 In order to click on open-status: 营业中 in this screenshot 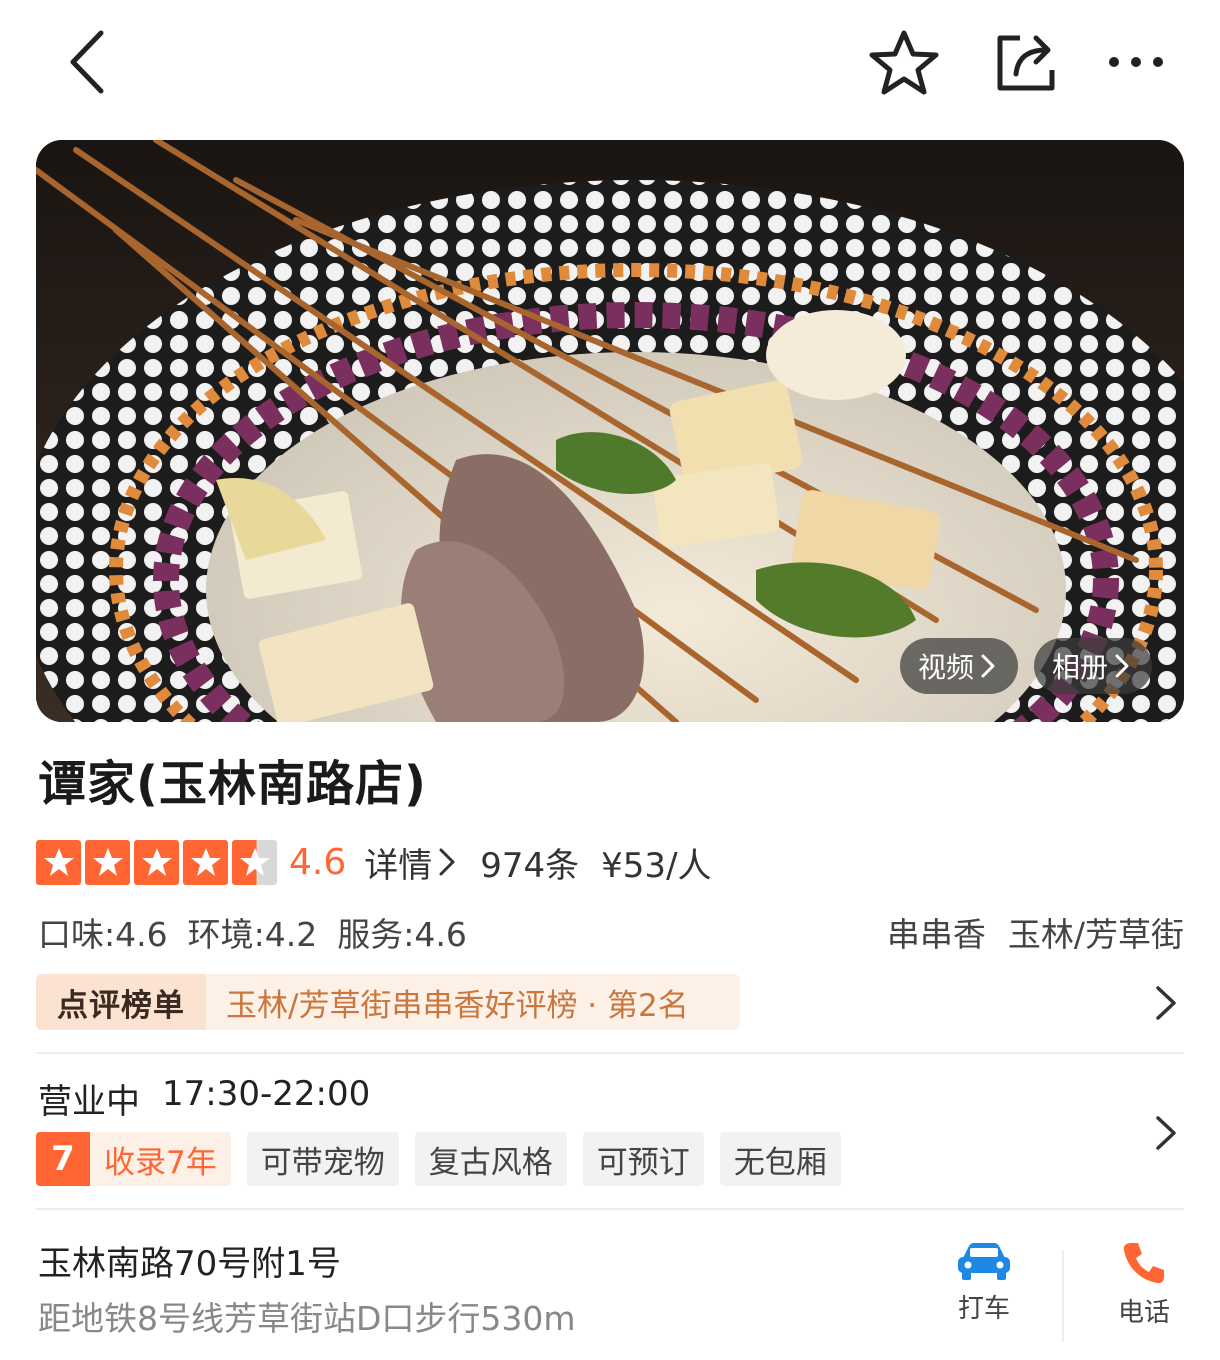, I will do `click(89, 1102)`.